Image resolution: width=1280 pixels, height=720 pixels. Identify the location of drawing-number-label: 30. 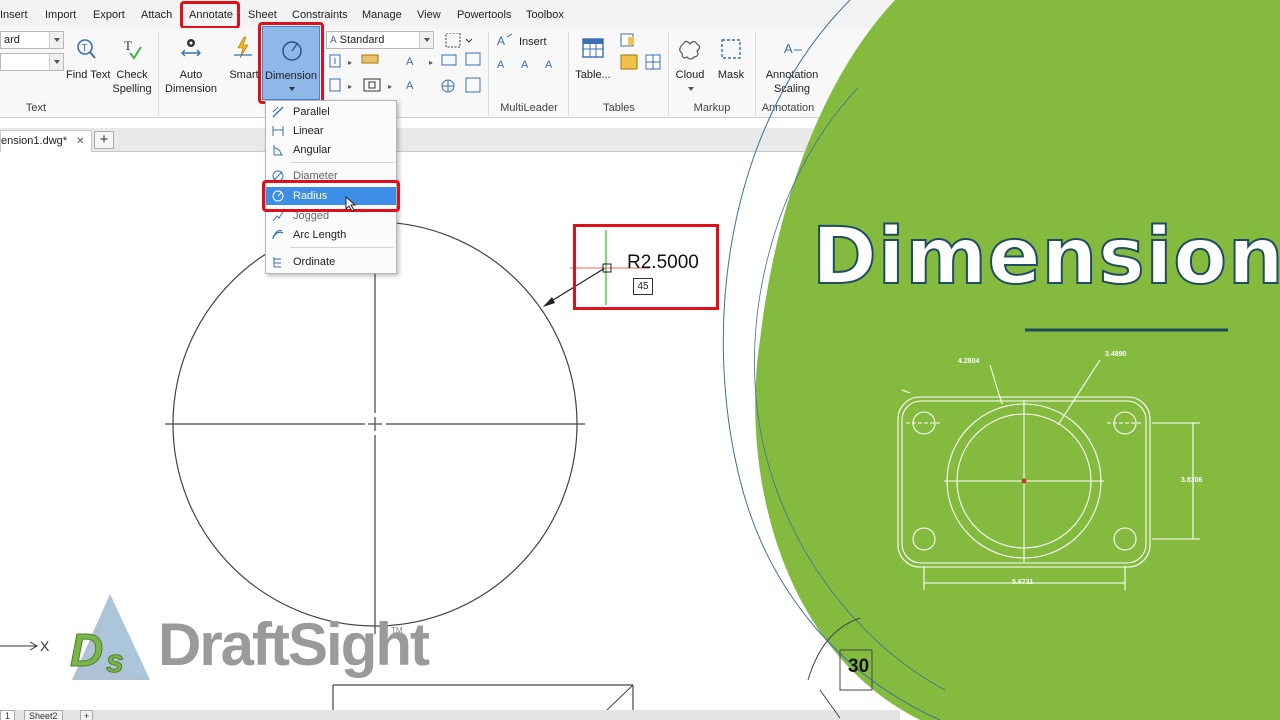
(859, 666).